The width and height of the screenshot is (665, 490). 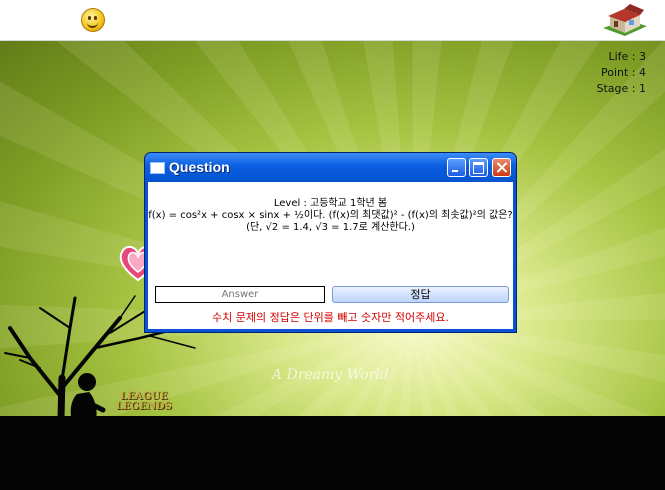 I want to click on window-icon, so click(x=157, y=168).